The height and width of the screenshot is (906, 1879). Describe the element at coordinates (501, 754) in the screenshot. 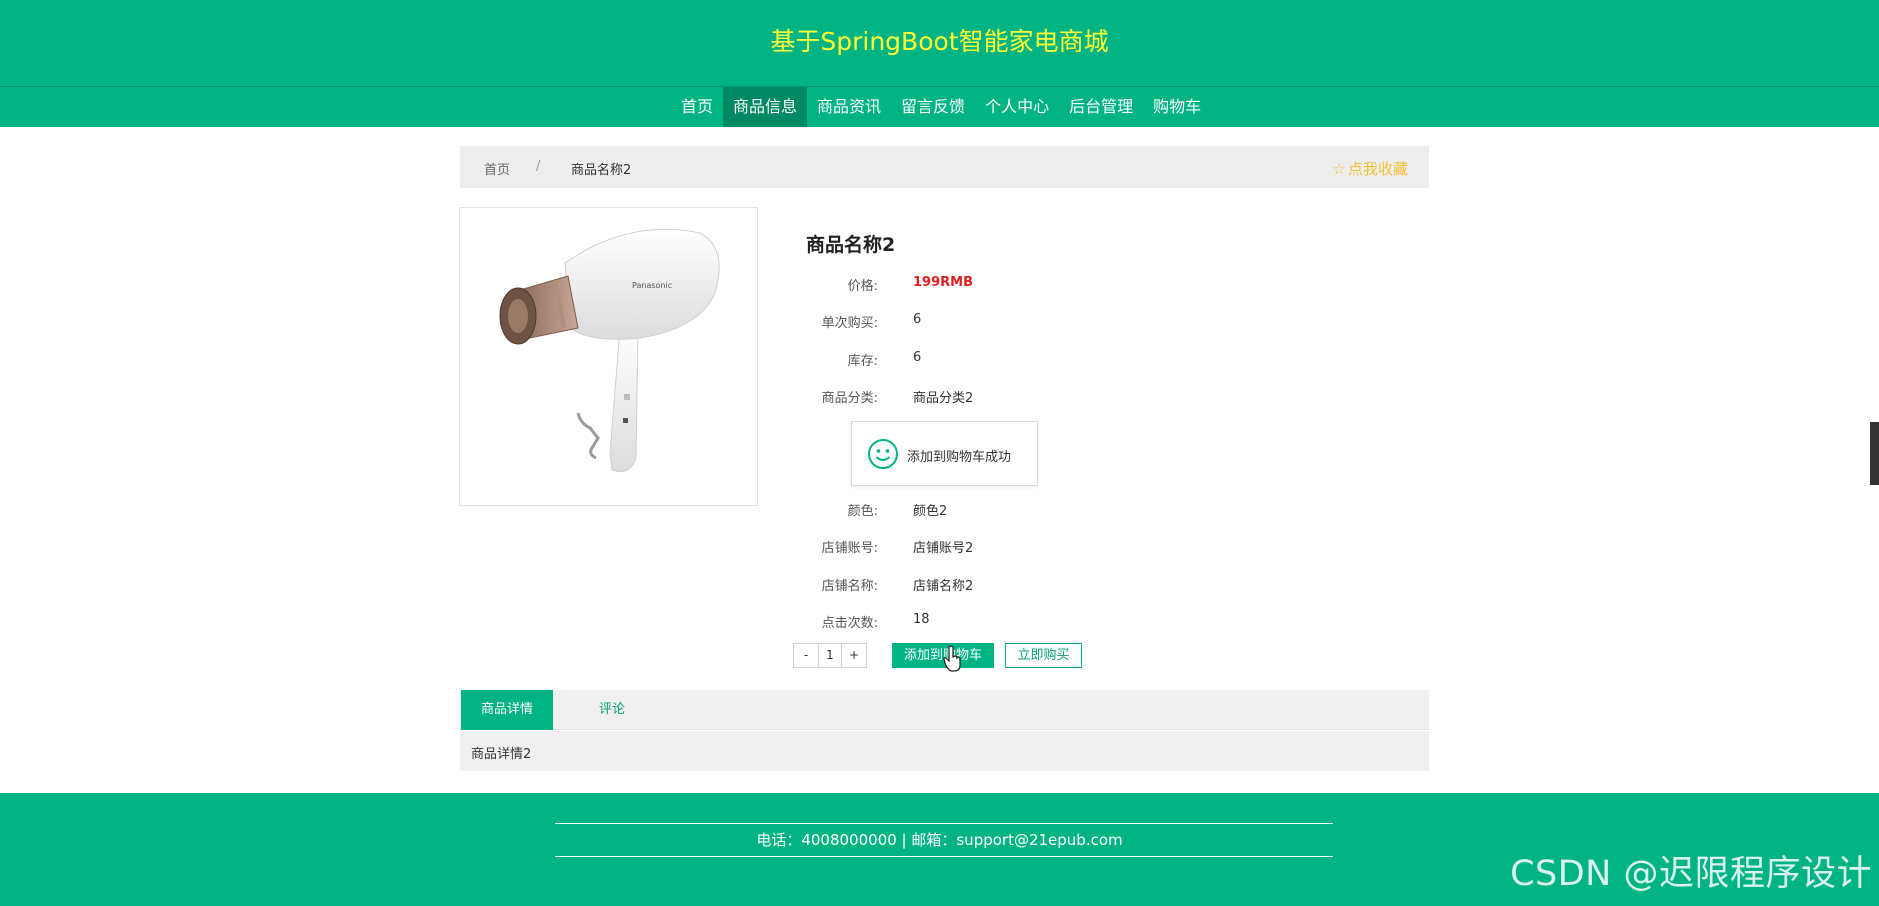

I see `tab-content-text: 商品详情2` at that location.